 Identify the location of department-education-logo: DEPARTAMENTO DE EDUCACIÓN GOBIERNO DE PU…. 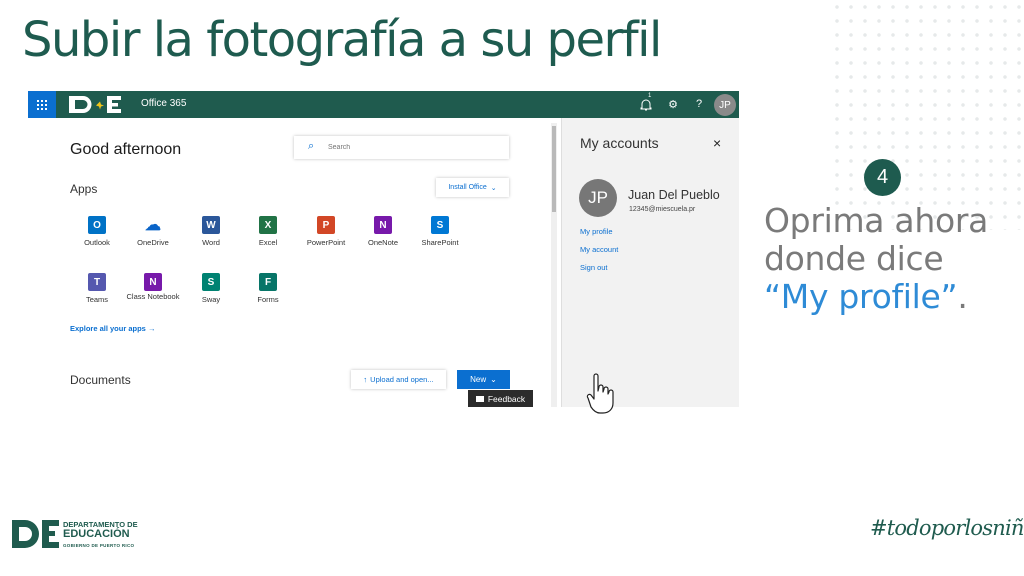
(97, 535).